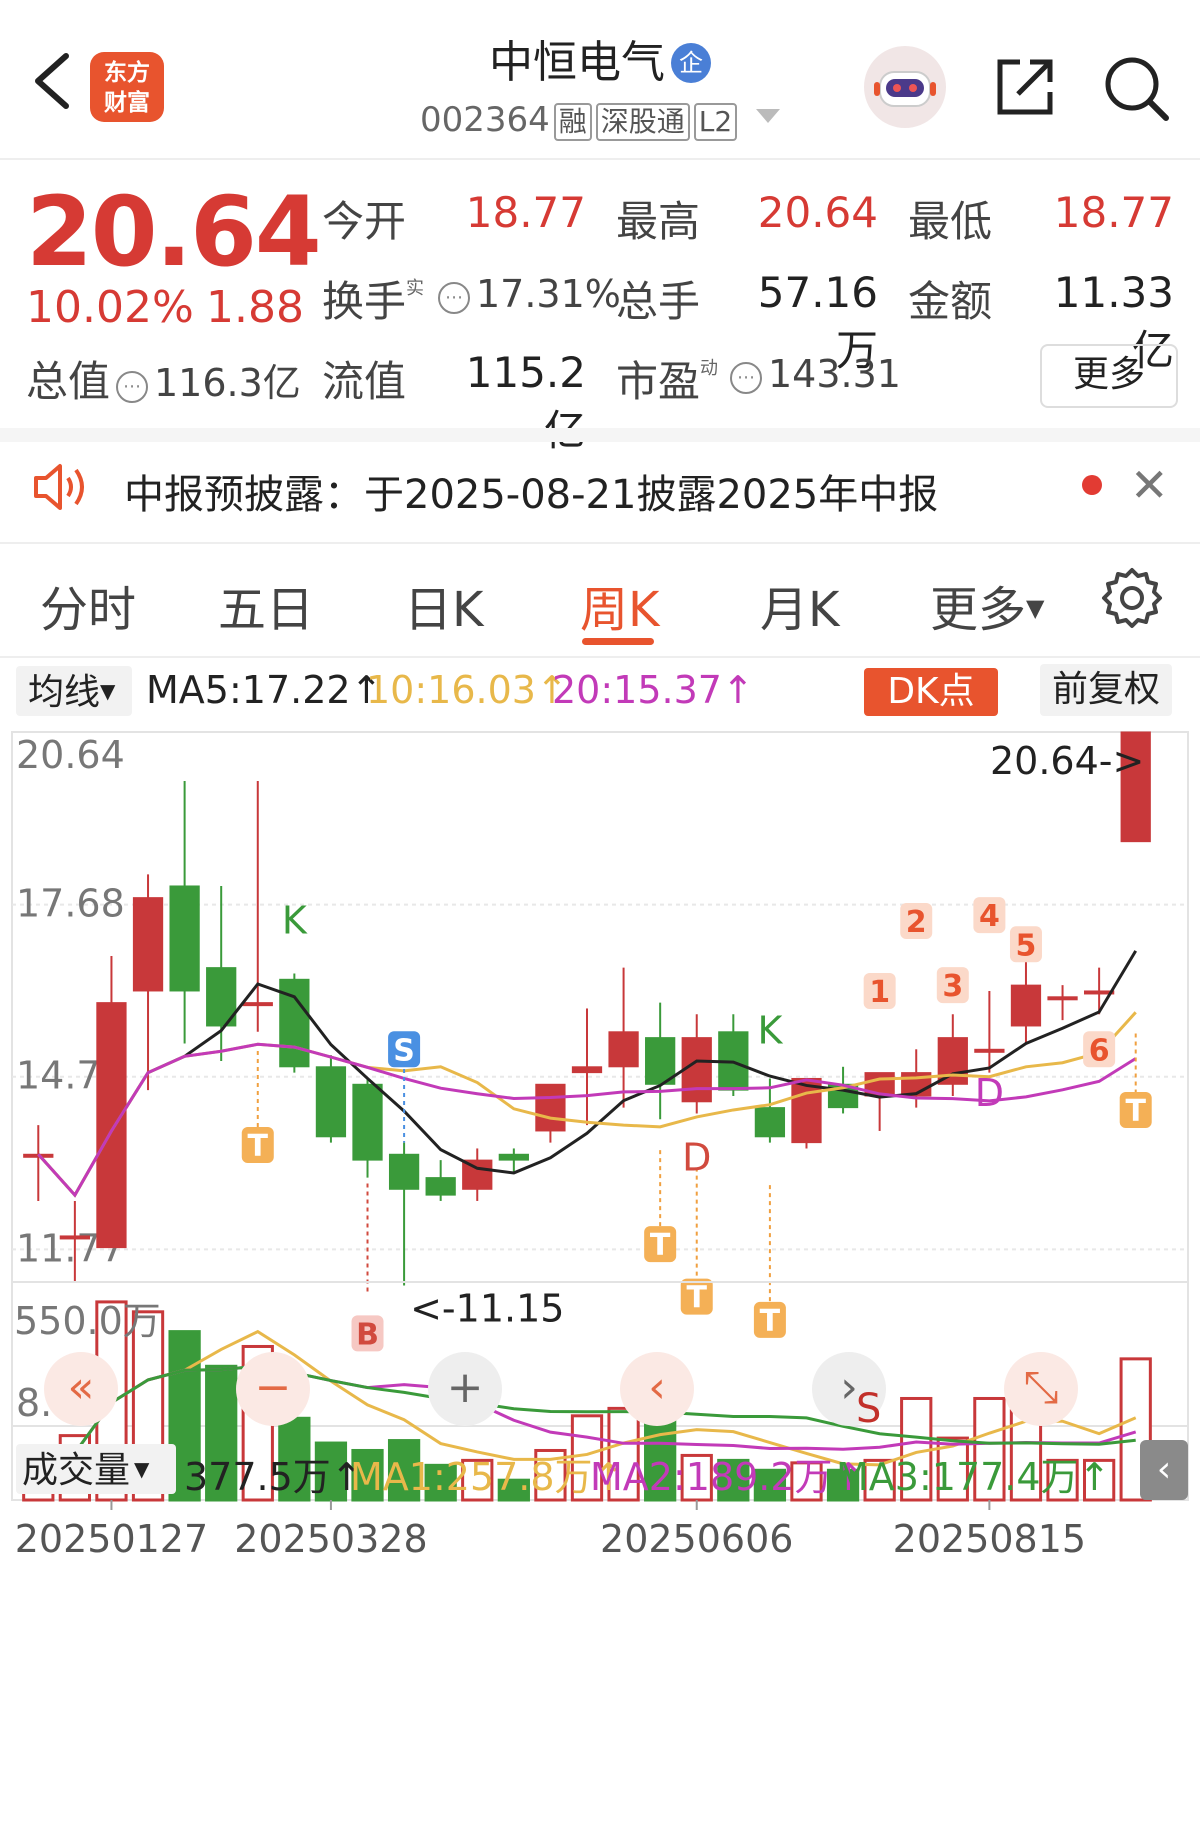  What do you see at coordinates (989, 1093) in the screenshot?
I see `marker-d: D` at bounding box center [989, 1093].